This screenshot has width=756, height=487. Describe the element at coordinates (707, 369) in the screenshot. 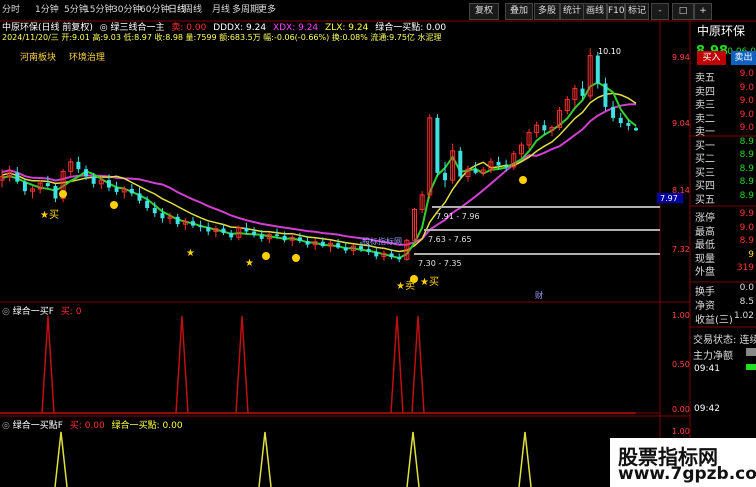

I see `flow-time-1: 09:41` at that location.